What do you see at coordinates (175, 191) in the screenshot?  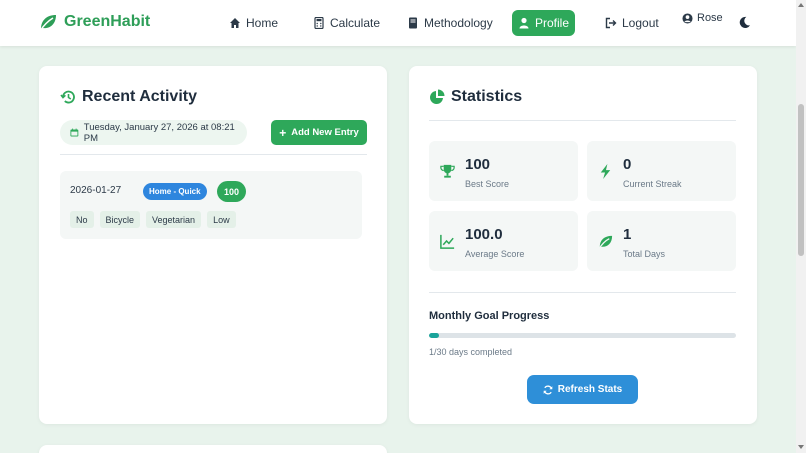 I see `entry-type-badge: Home - Quick` at bounding box center [175, 191].